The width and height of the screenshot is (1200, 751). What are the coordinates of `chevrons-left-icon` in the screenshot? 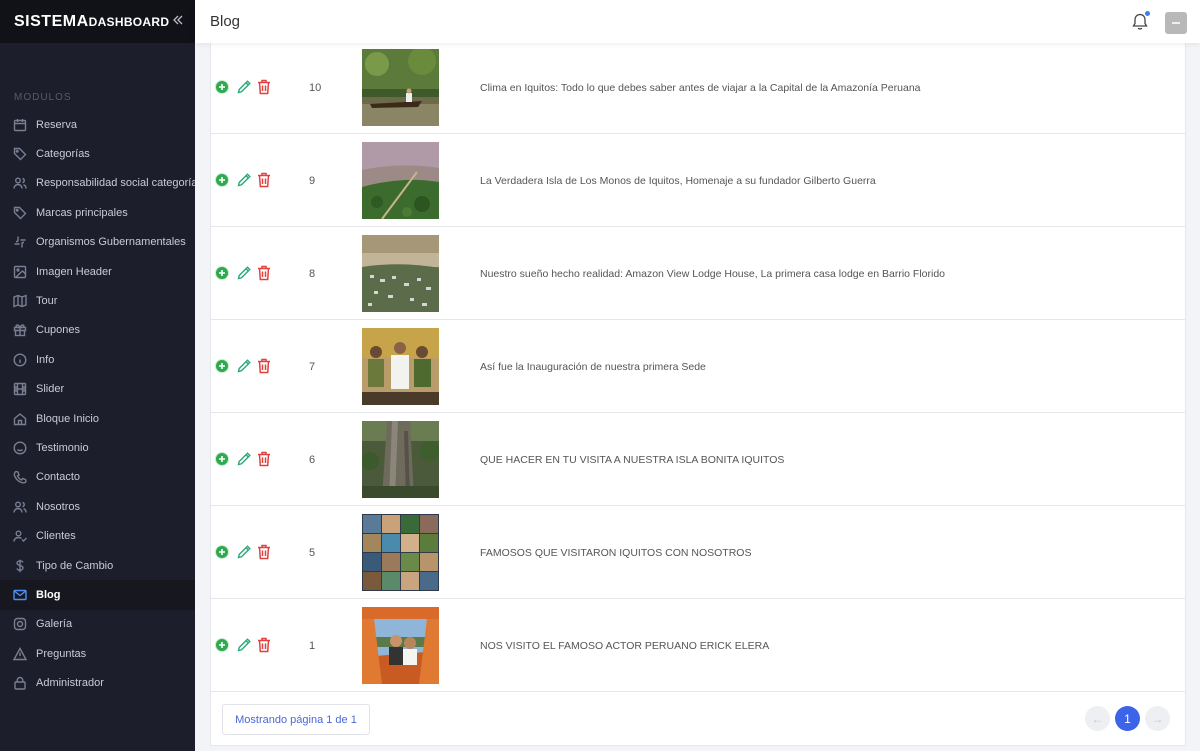 It's located at (178, 20).